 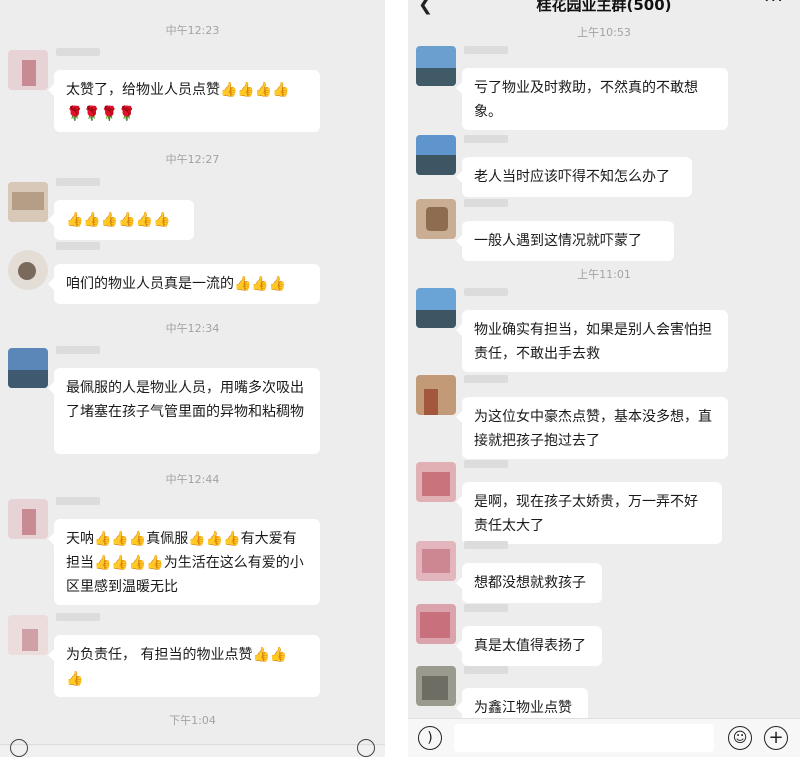 I want to click on timestamp: 中午12:23, so click(x=192, y=30).